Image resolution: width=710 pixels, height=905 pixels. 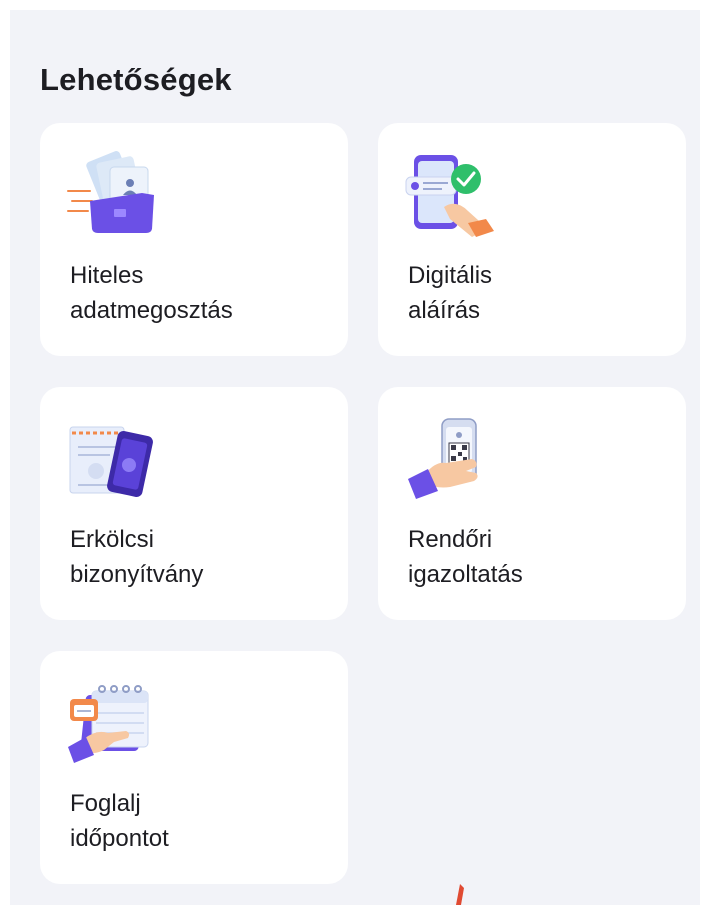 What do you see at coordinates (194, 767) in the screenshot?
I see `option-card-book-appointment: Foglalj időpontot` at bounding box center [194, 767].